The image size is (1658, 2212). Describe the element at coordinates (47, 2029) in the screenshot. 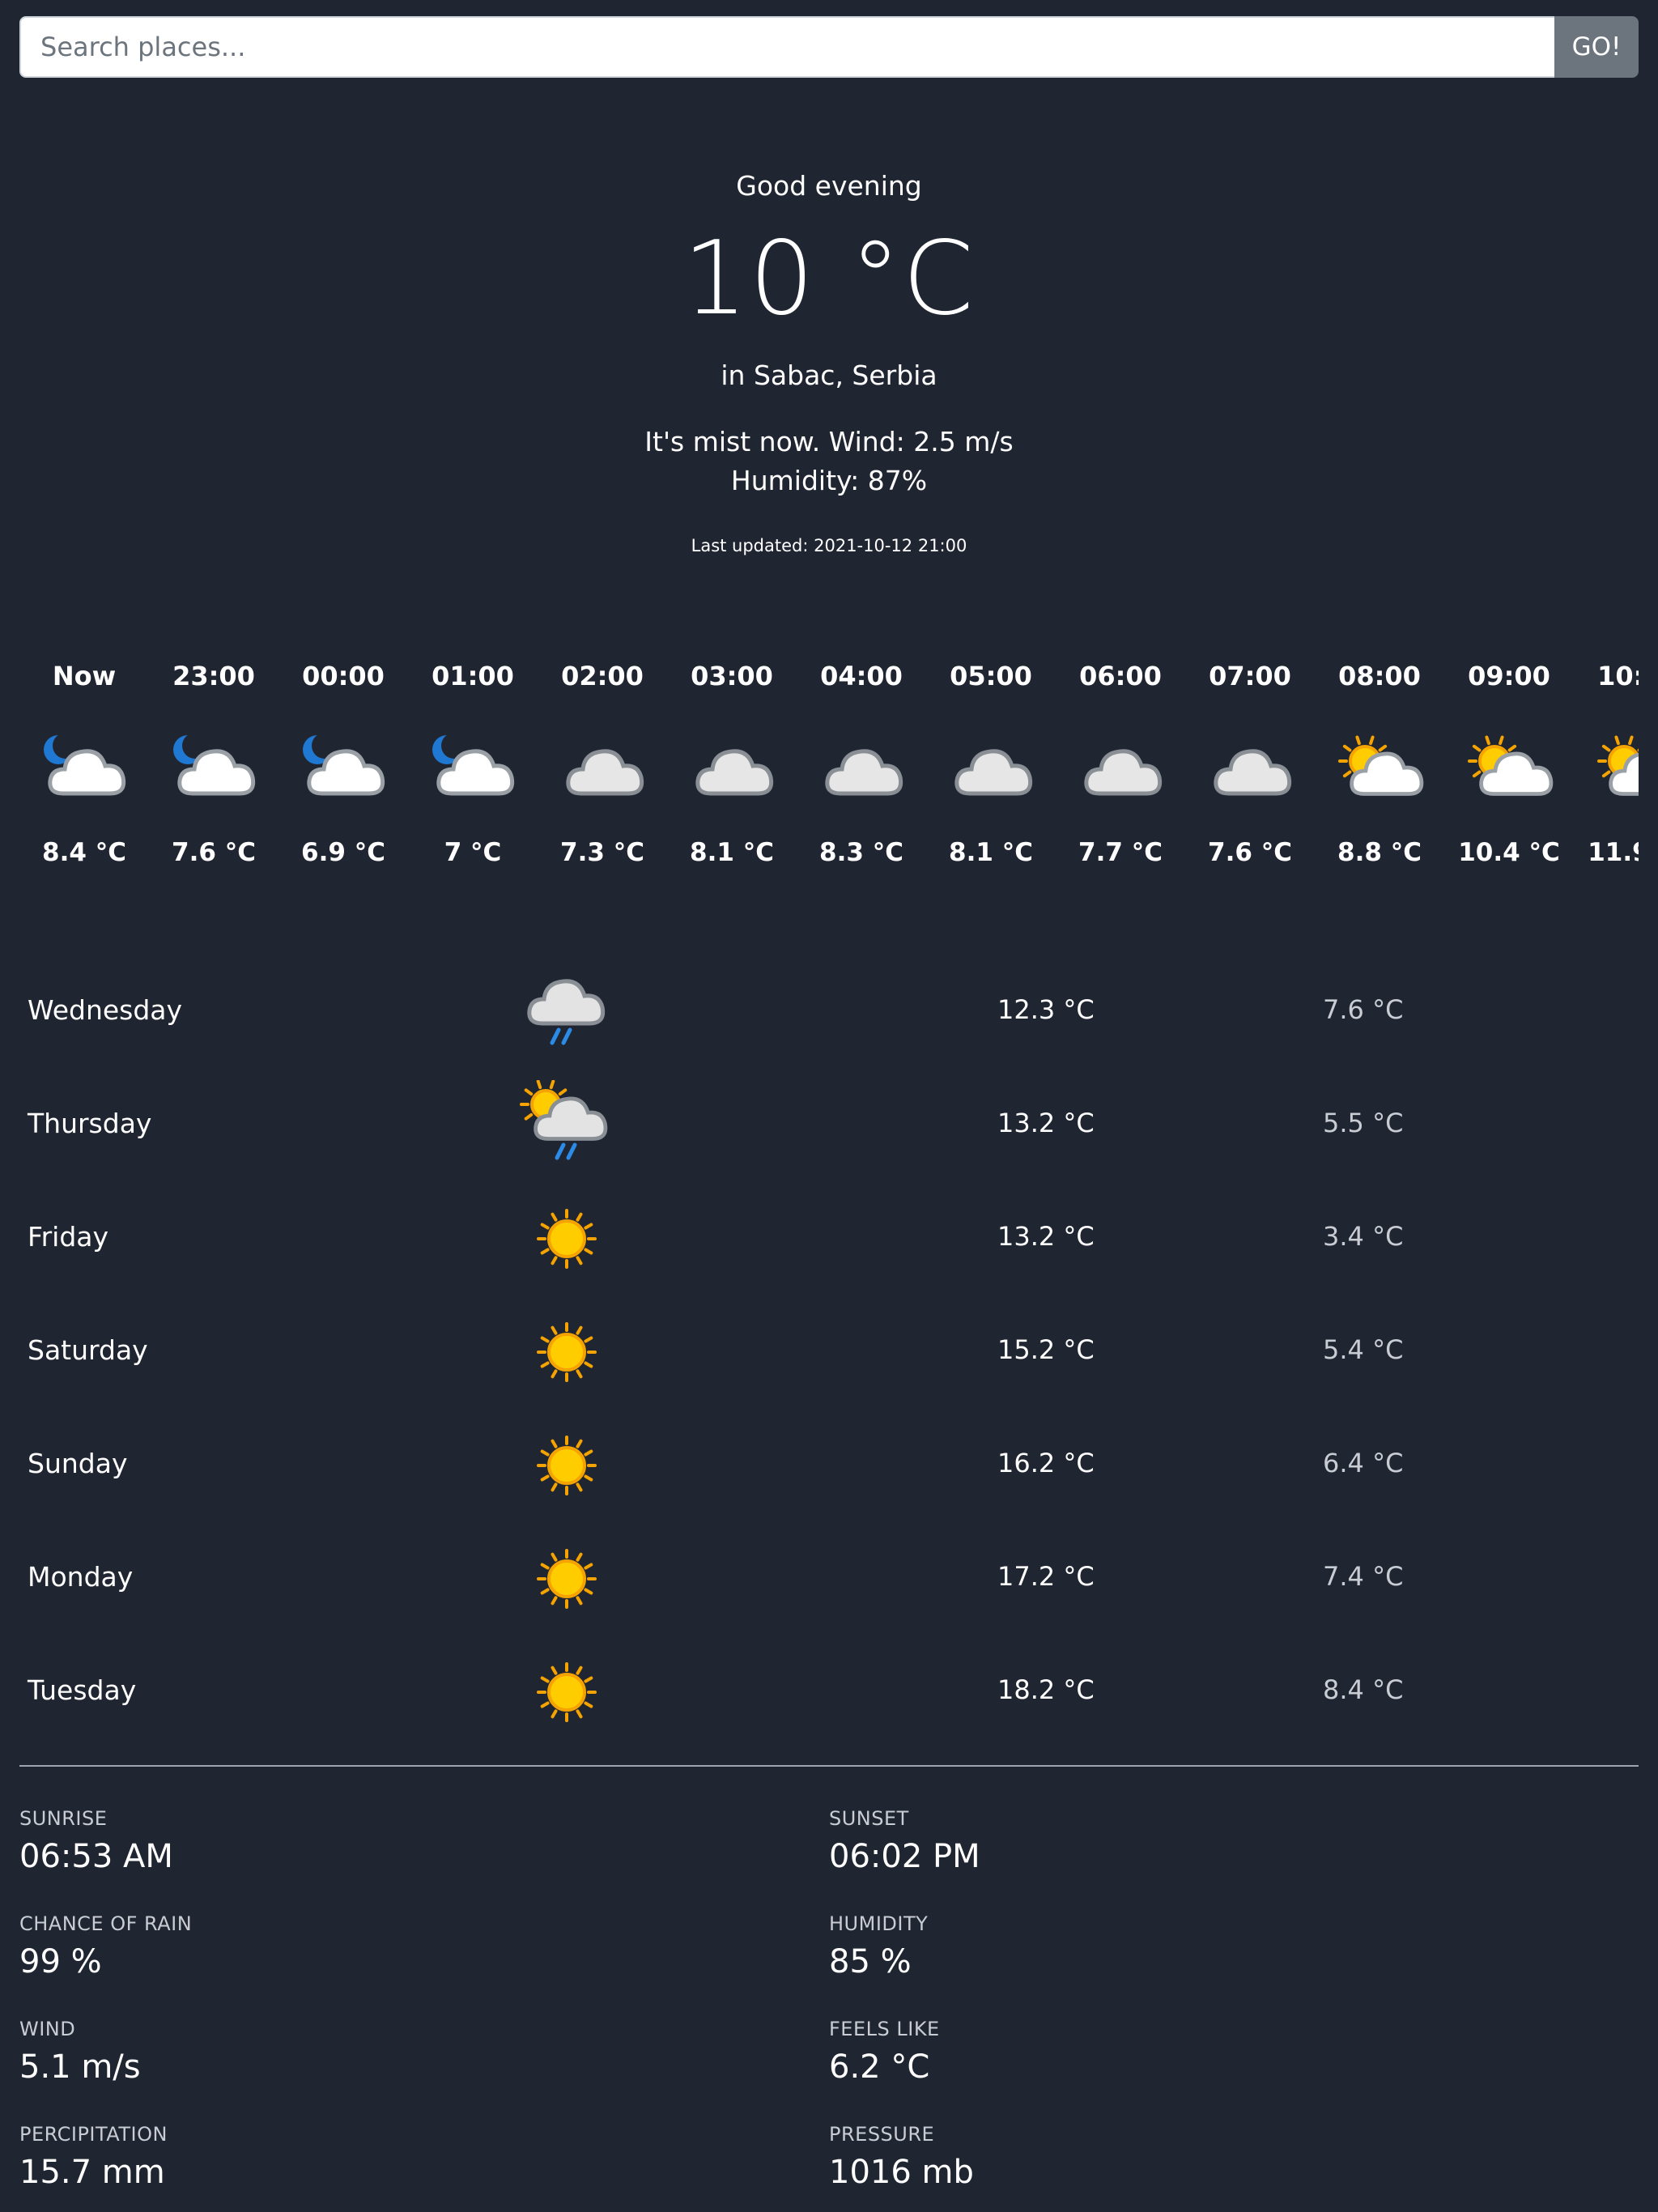

I see `detail-label: WIND` at that location.